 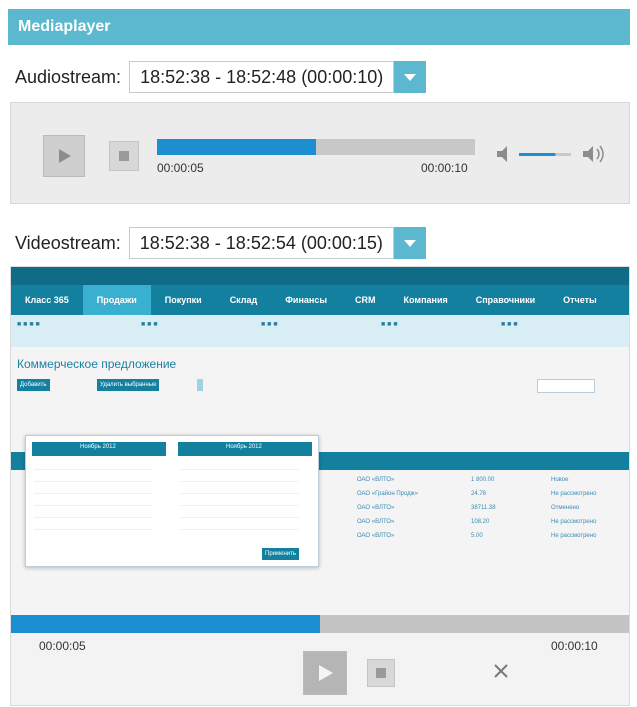 I want to click on video-frame-nav-item: Продажи, so click(x=116, y=300).